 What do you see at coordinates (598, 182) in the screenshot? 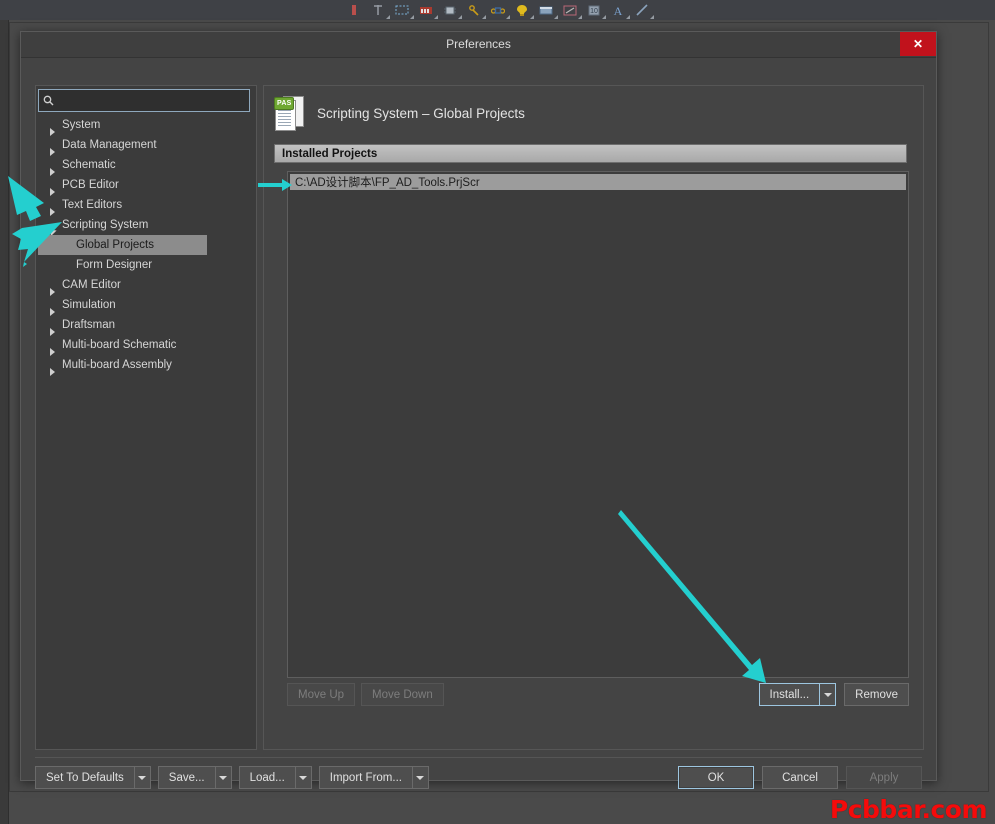
I see `list-item: C:\AD设计脚本\FP_AD_Tools.PrjScr` at bounding box center [598, 182].